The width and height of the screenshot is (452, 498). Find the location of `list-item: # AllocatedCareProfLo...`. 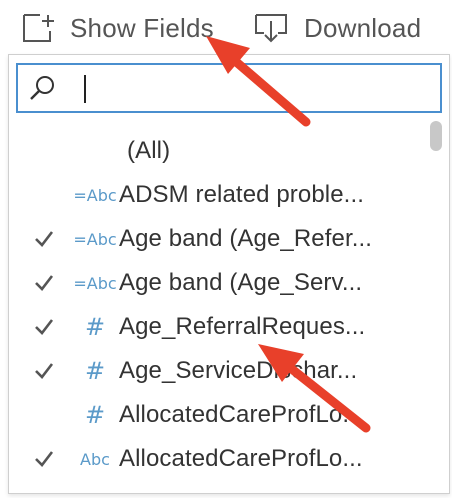

list-item: # AllocatedCareProfLo... is located at coordinates (214, 415).